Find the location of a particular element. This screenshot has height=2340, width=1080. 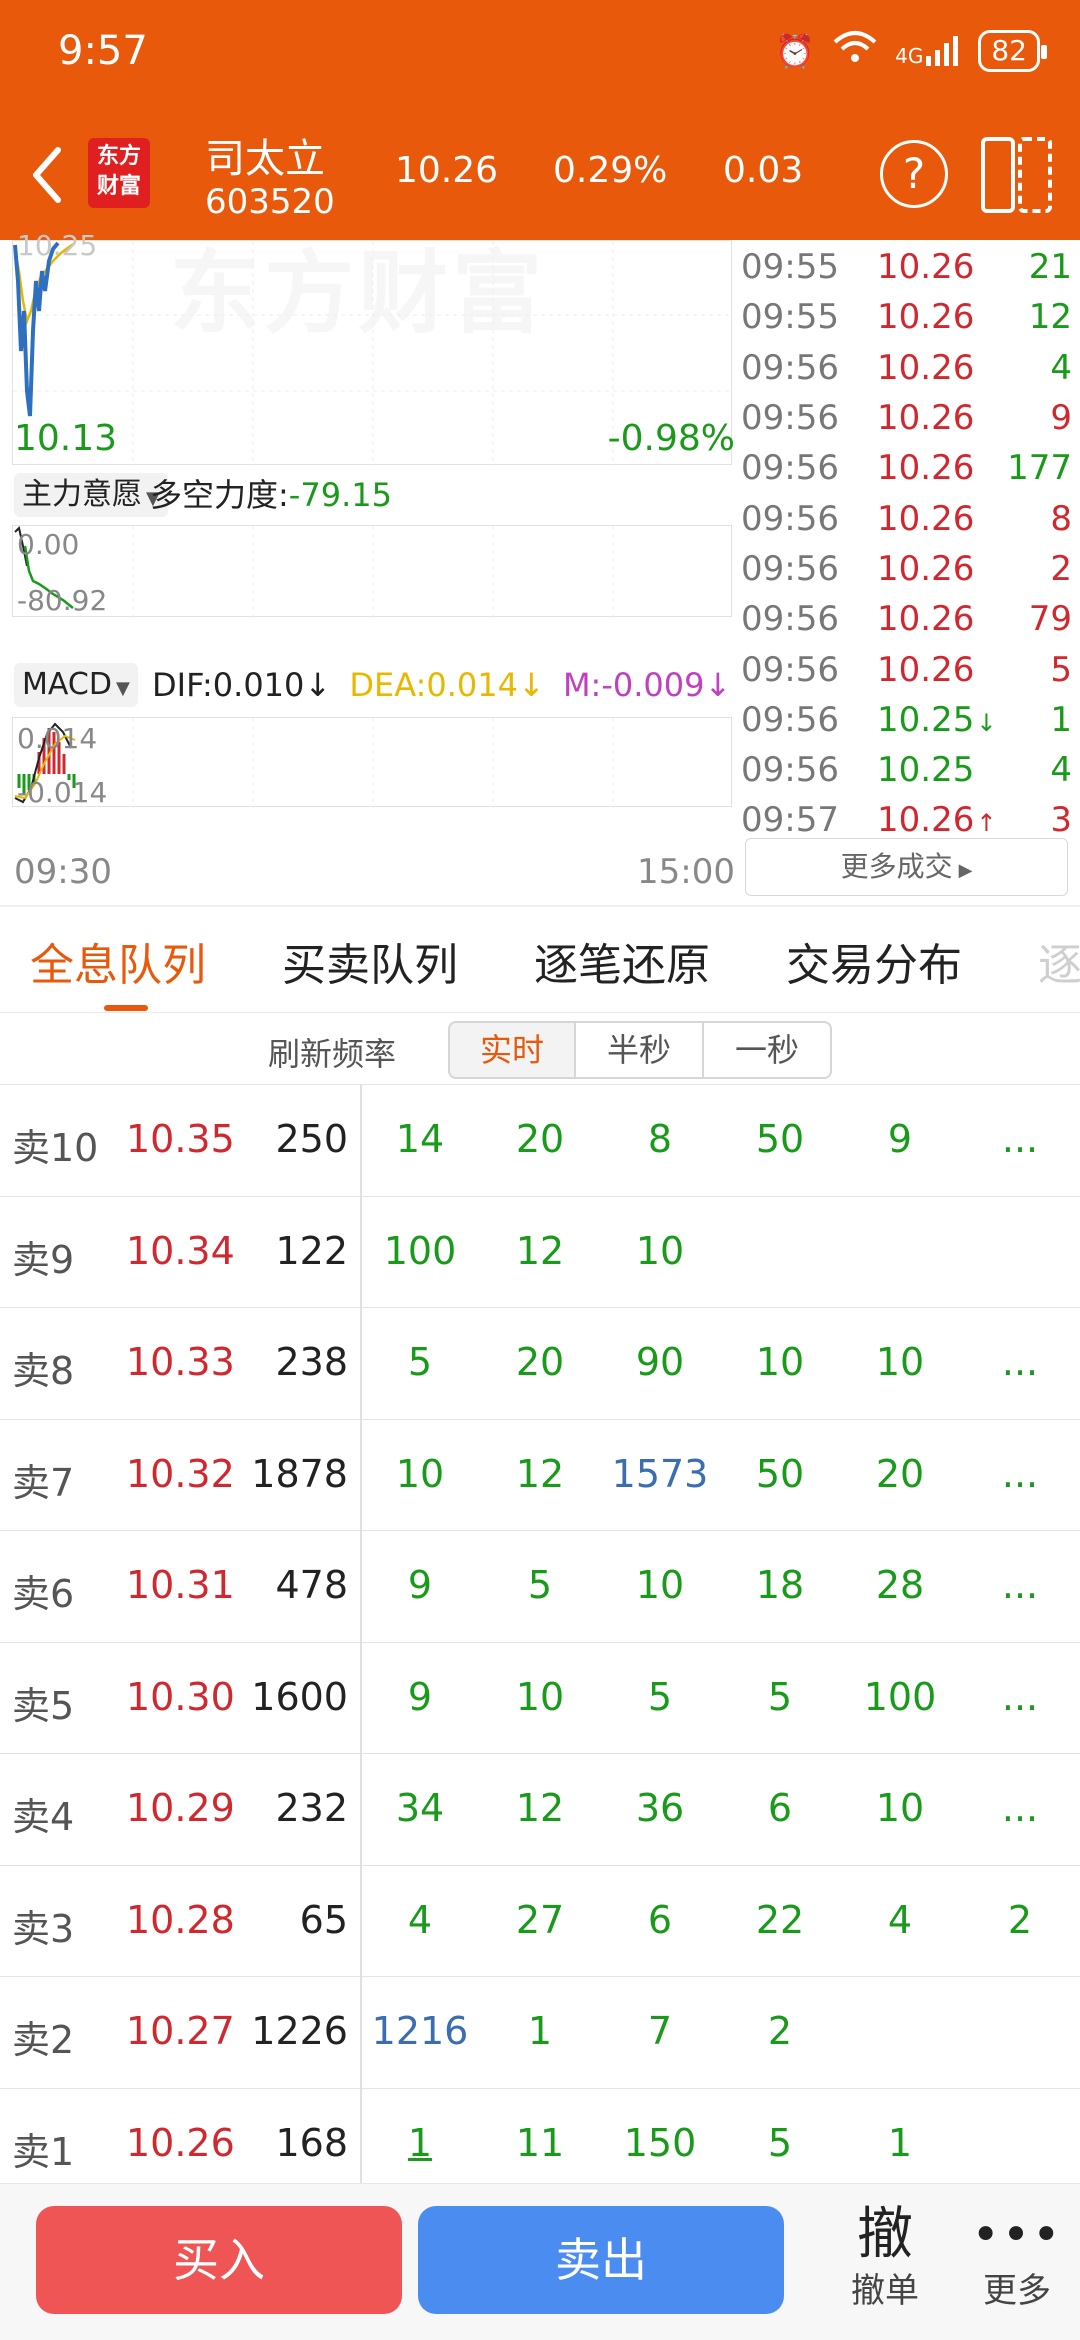

indicator2-selector: MACD ▼ is located at coordinates (76, 685).